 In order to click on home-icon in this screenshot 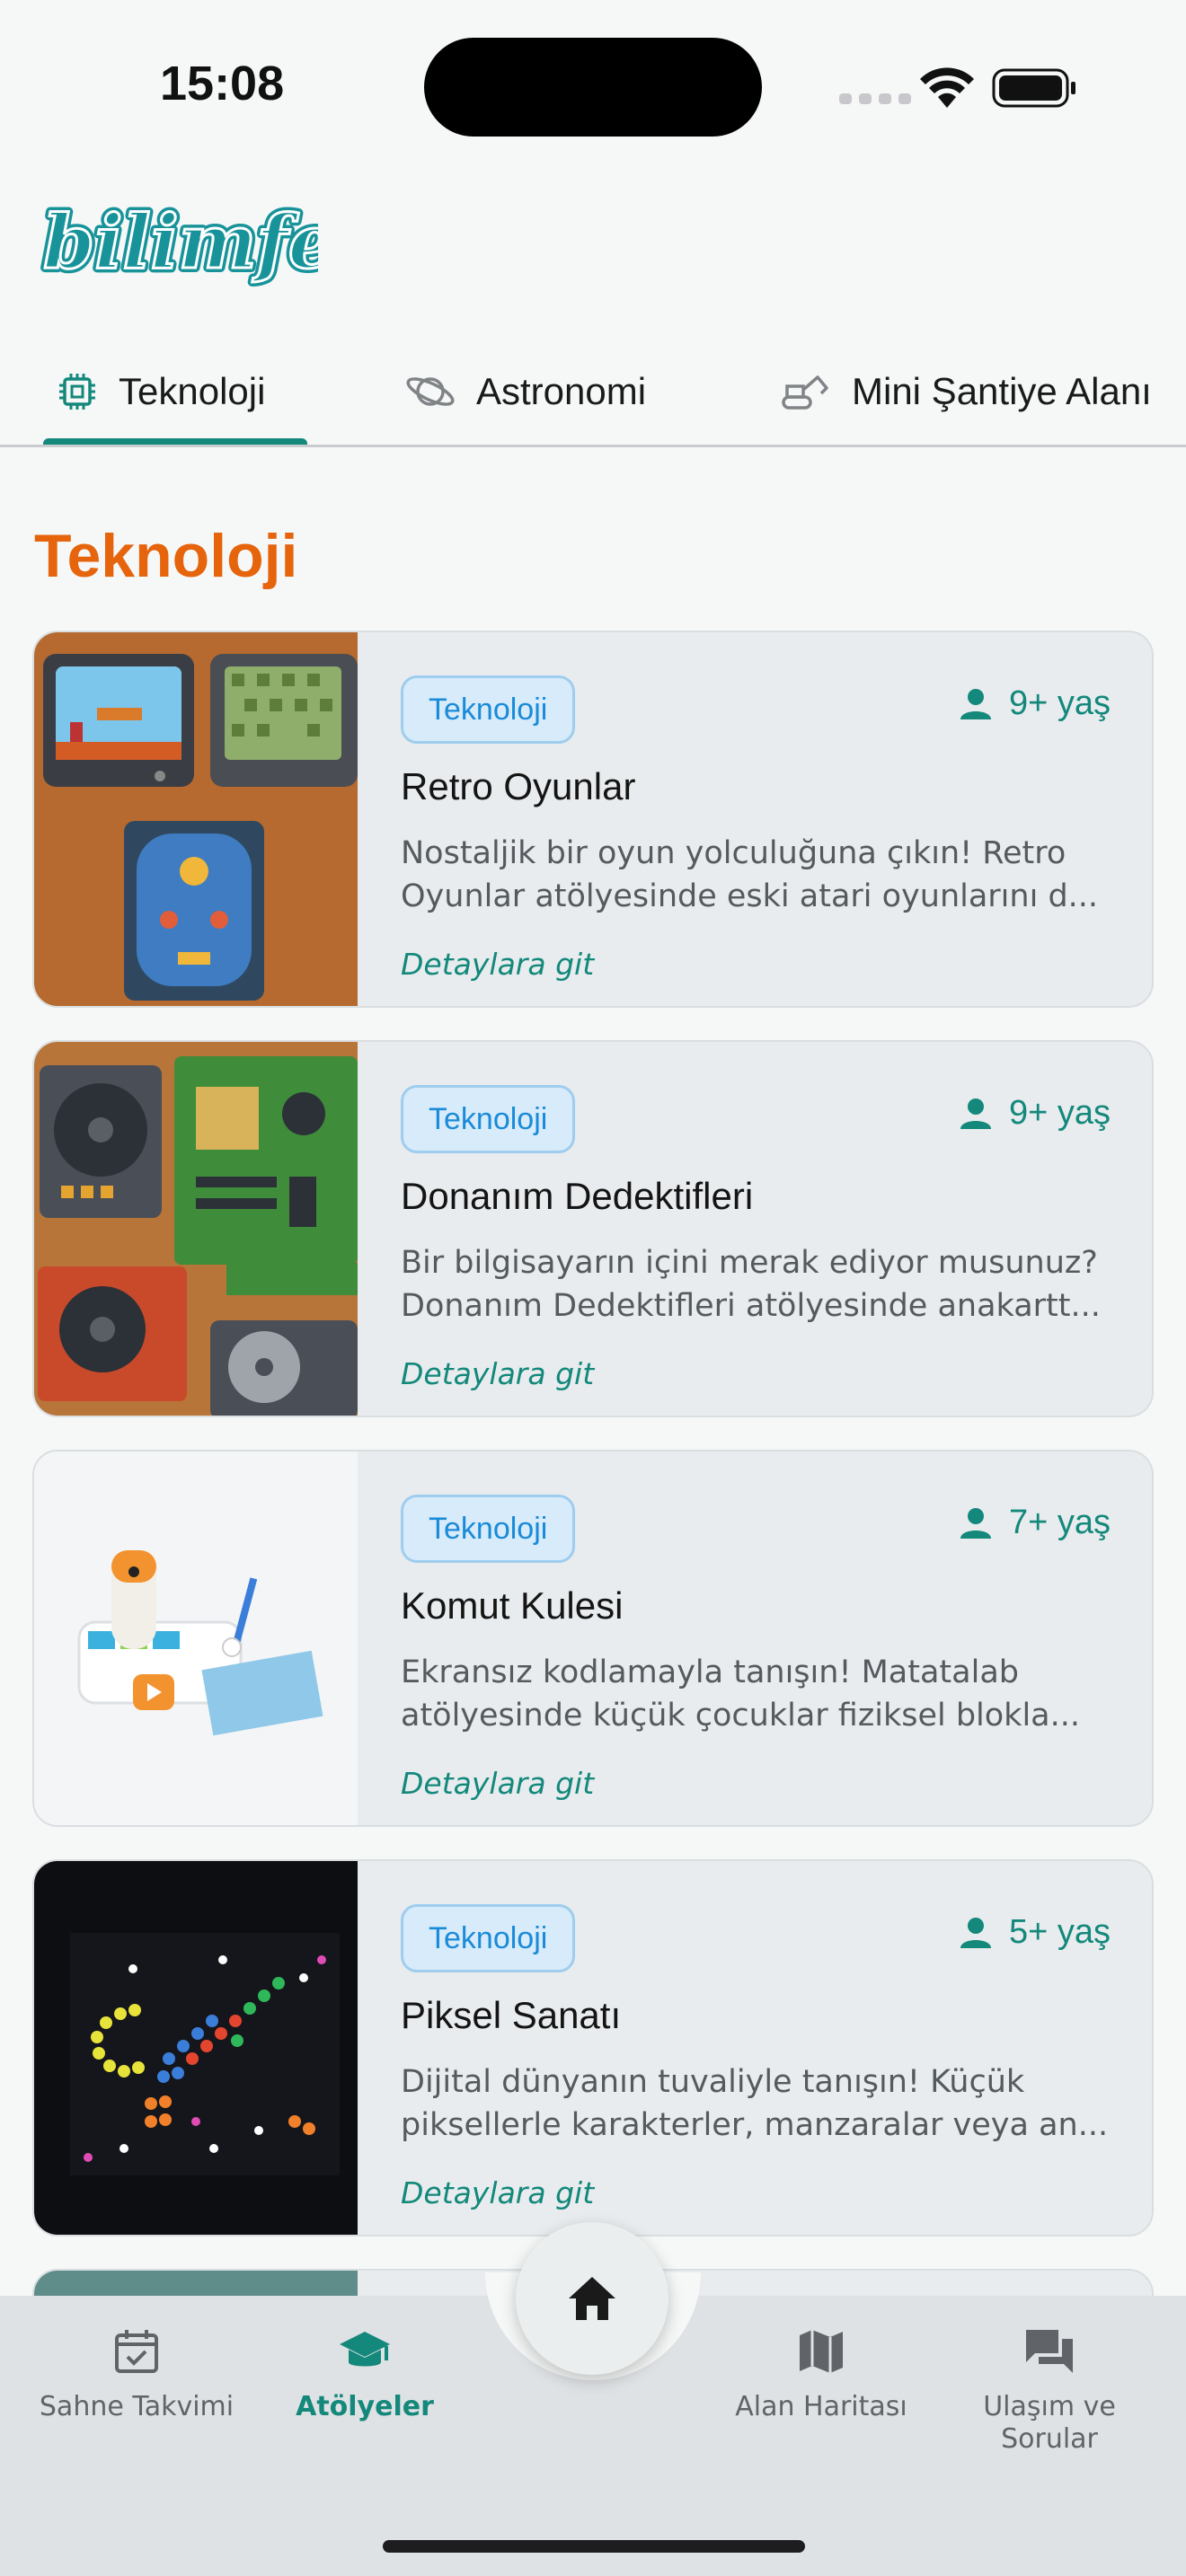, I will do `click(592, 2298)`.